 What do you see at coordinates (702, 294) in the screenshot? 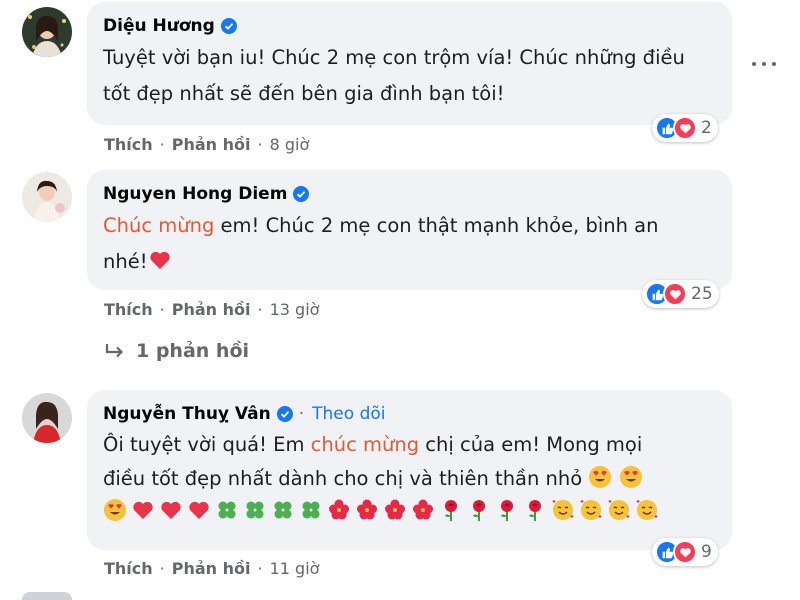
I see `reaction-count: 25` at bounding box center [702, 294].